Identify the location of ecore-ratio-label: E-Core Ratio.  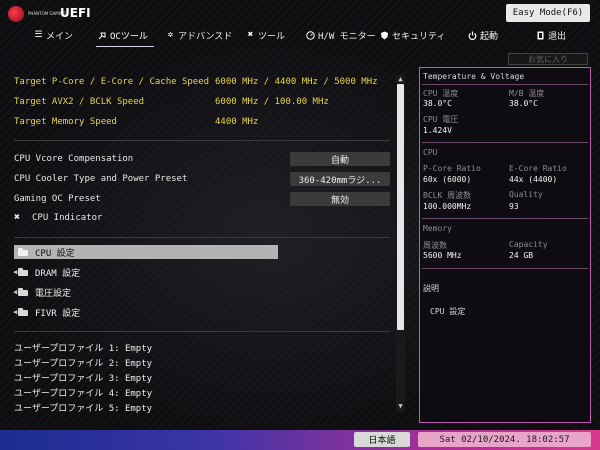
(538, 168).